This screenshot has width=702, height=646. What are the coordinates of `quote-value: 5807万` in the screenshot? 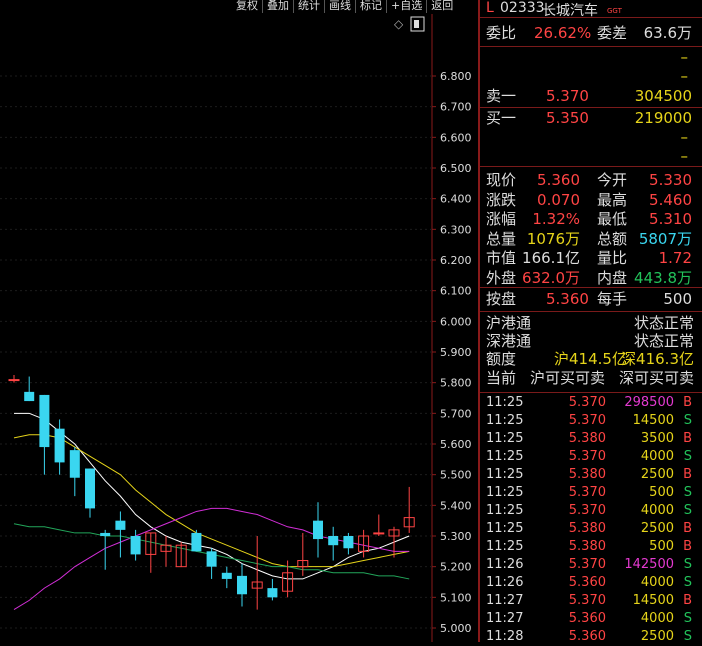 It's located at (665, 238).